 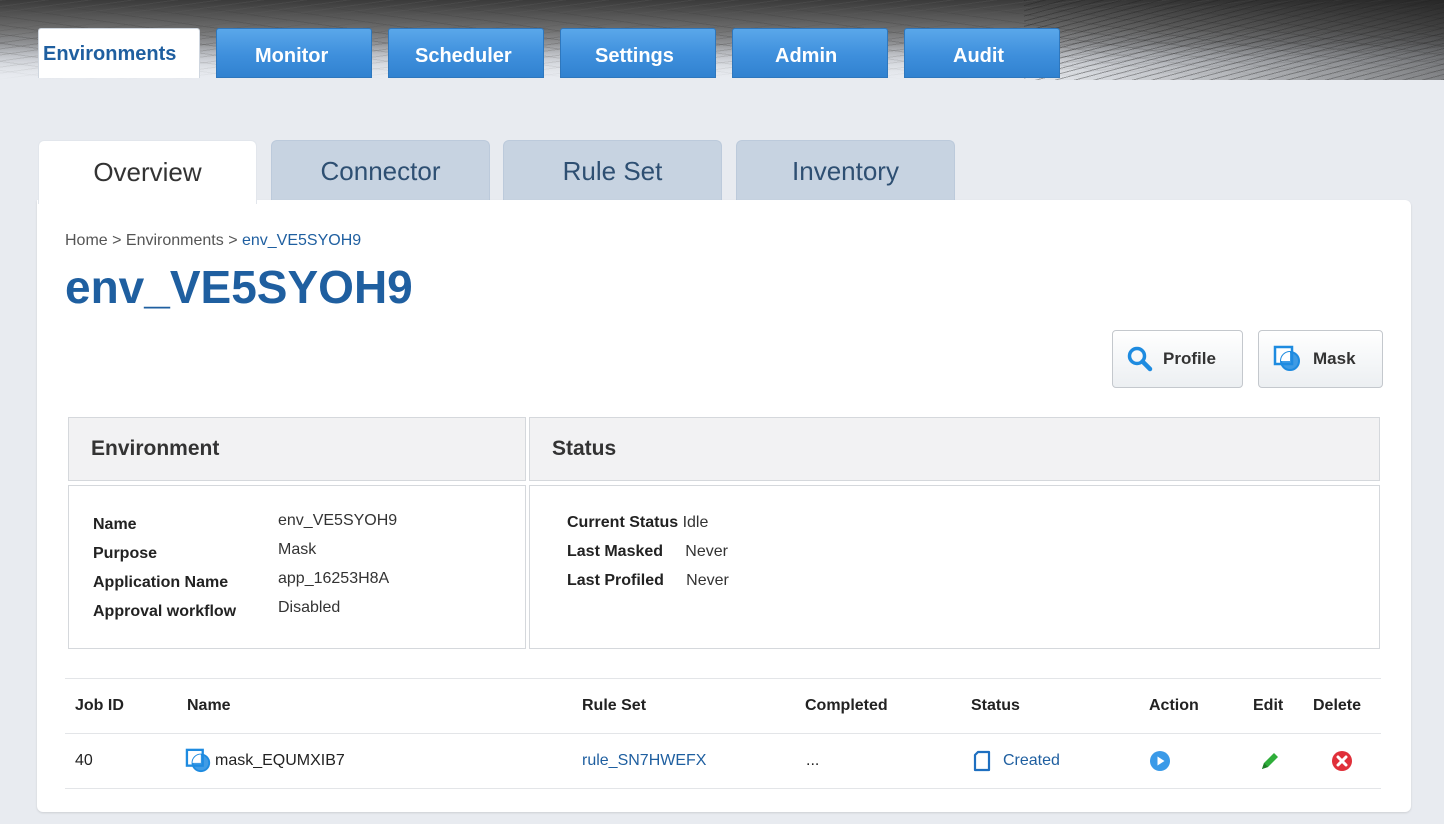 I want to click on environment-values: env_VE5SYOH9 Mask app_16253H8A Disabled, so click(x=337, y=564).